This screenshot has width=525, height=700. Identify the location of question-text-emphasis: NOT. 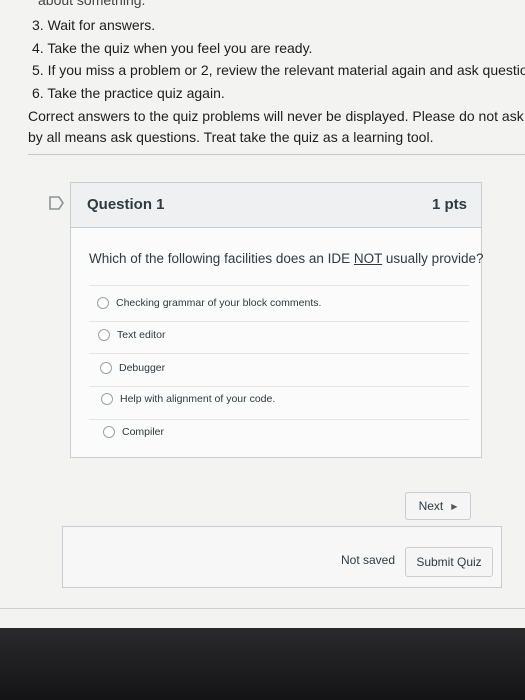
(368, 258).